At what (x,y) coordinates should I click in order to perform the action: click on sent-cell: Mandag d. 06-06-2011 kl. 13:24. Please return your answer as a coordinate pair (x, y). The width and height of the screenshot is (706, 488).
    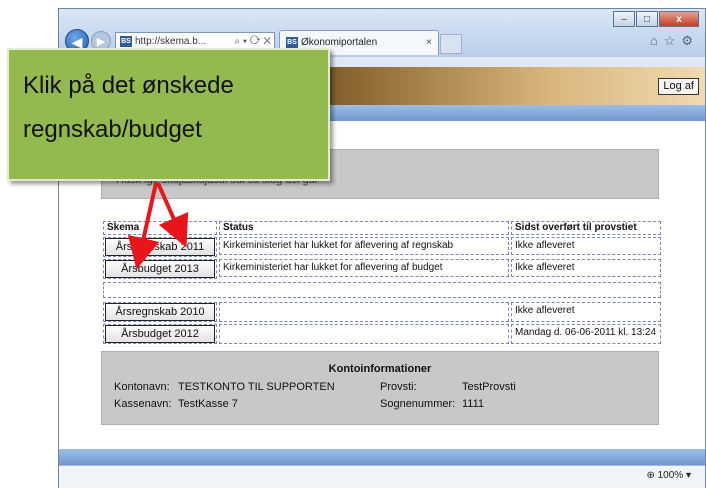
    Looking at the image, I should click on (586, 334).